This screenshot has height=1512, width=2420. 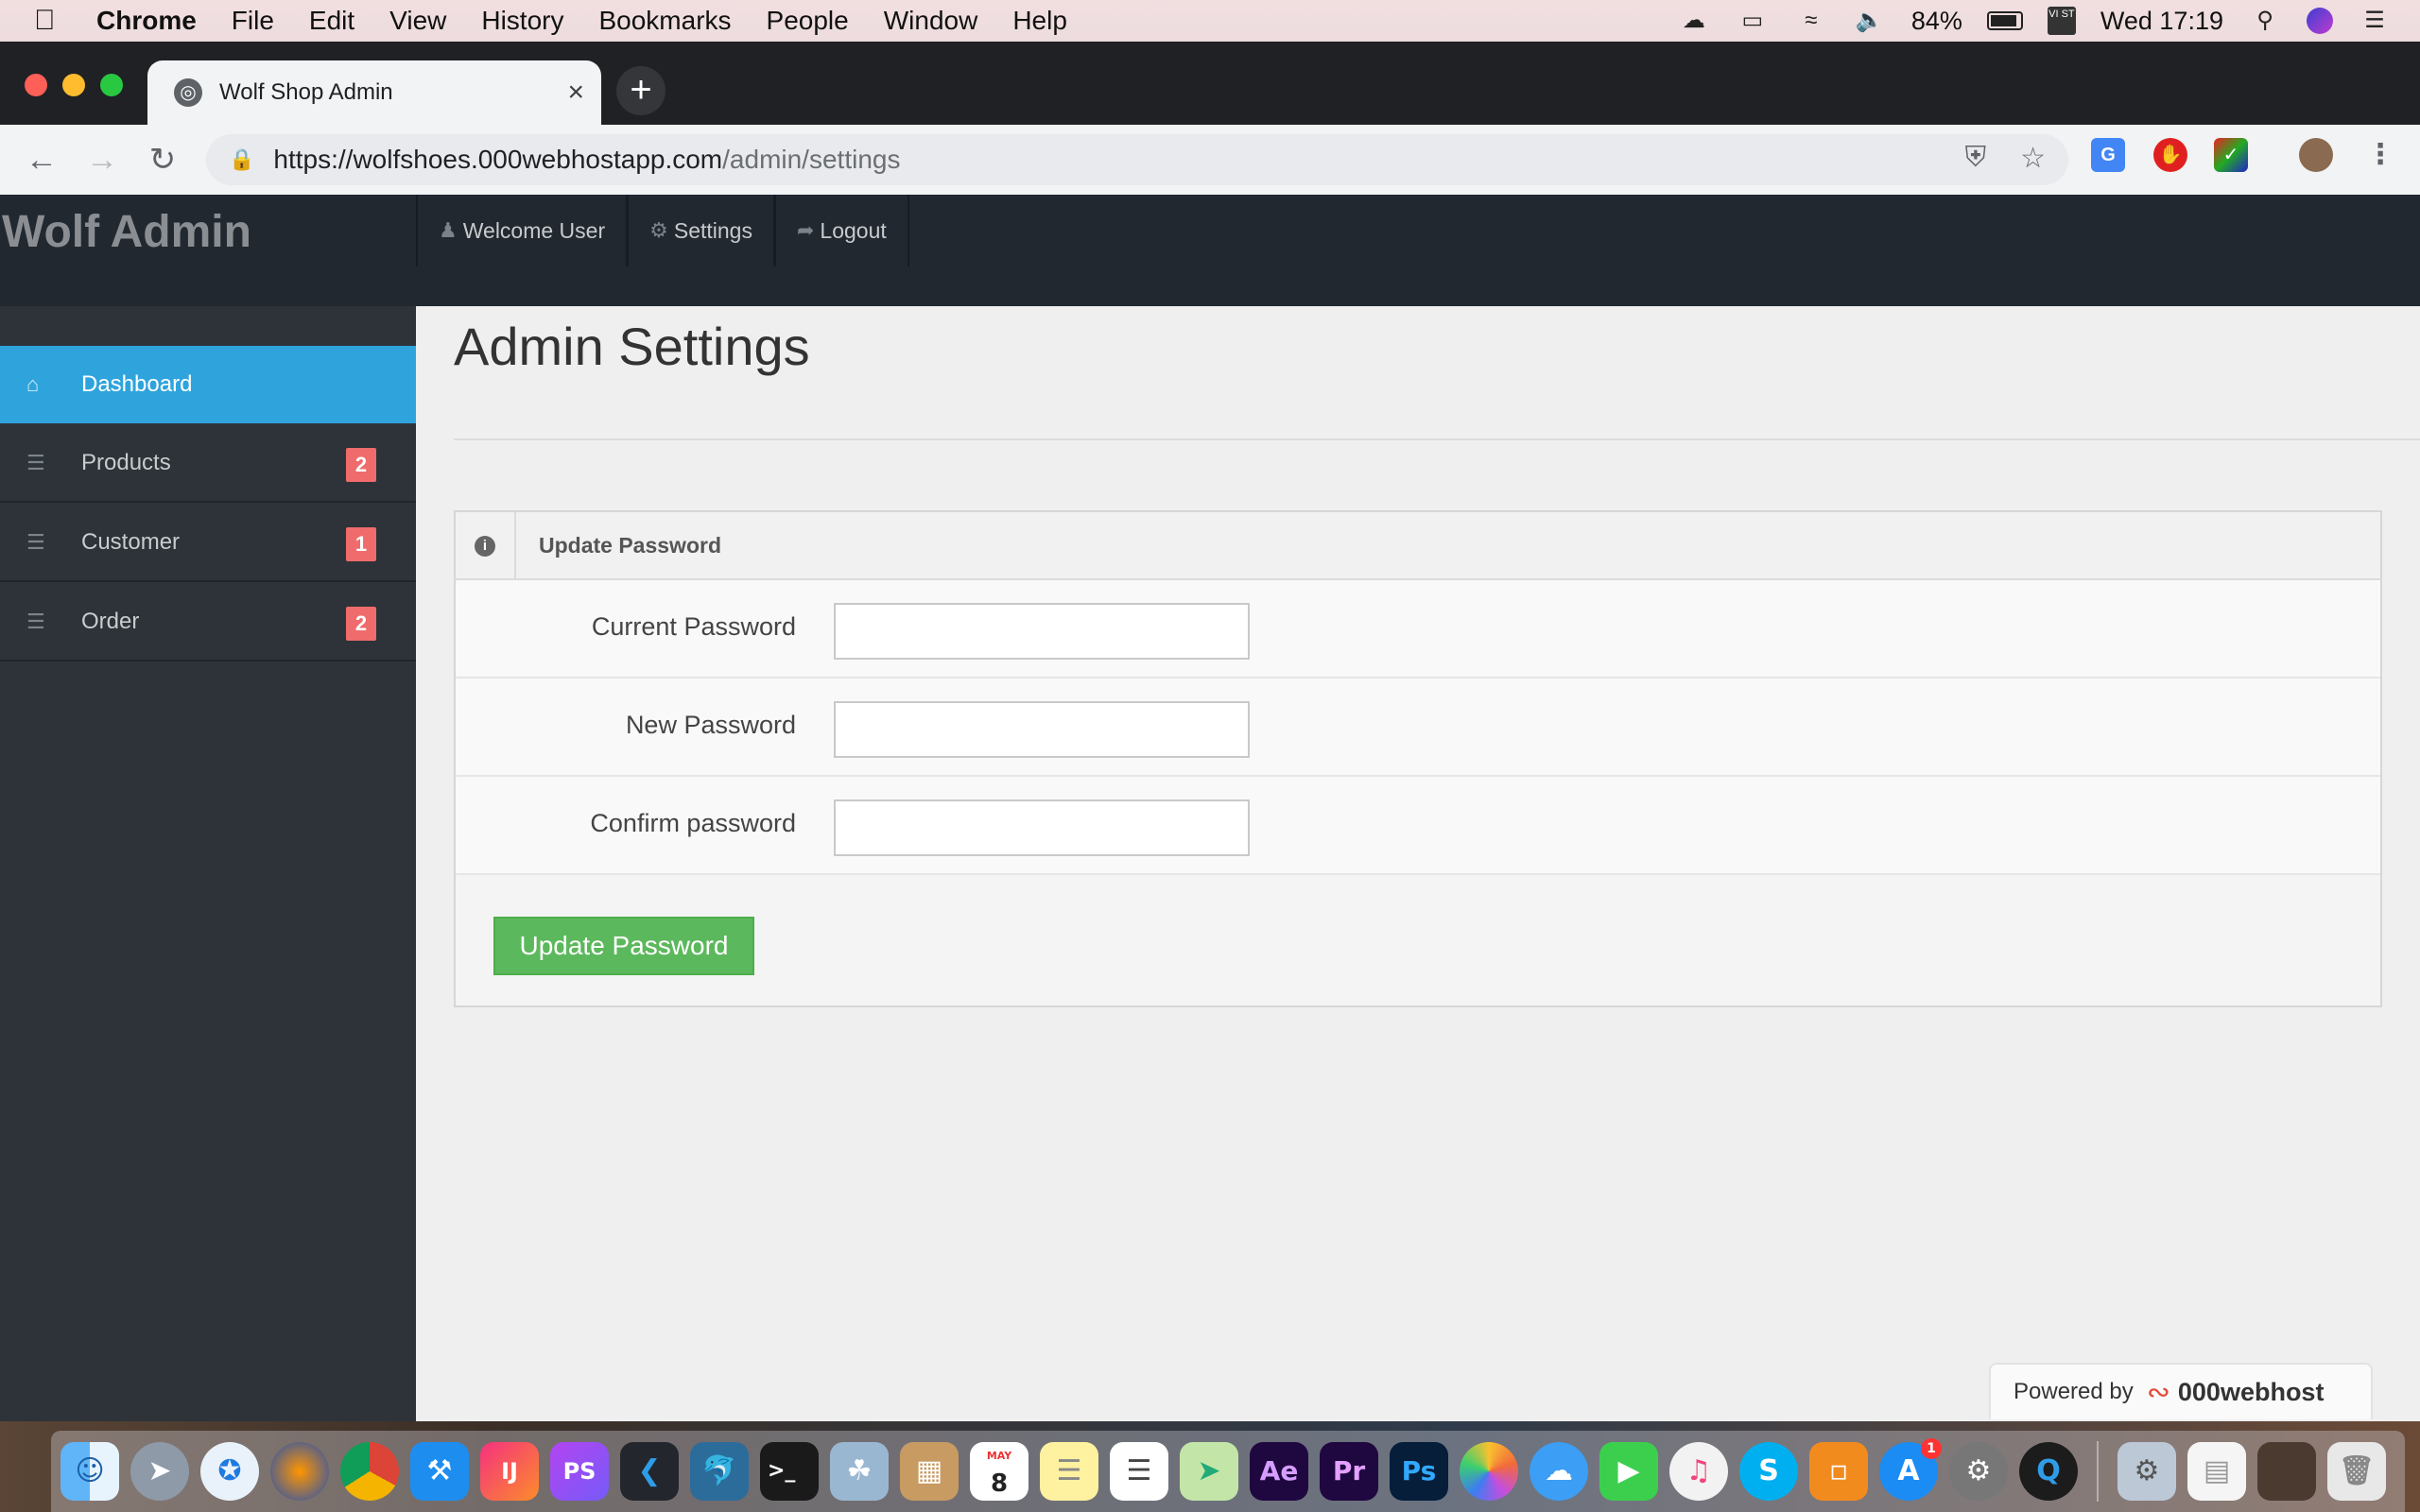 What do you see at coordinates (1811, 21) in the screenshot?
I see `wifi-icon: ≈` at bounding box center [1811, 21].